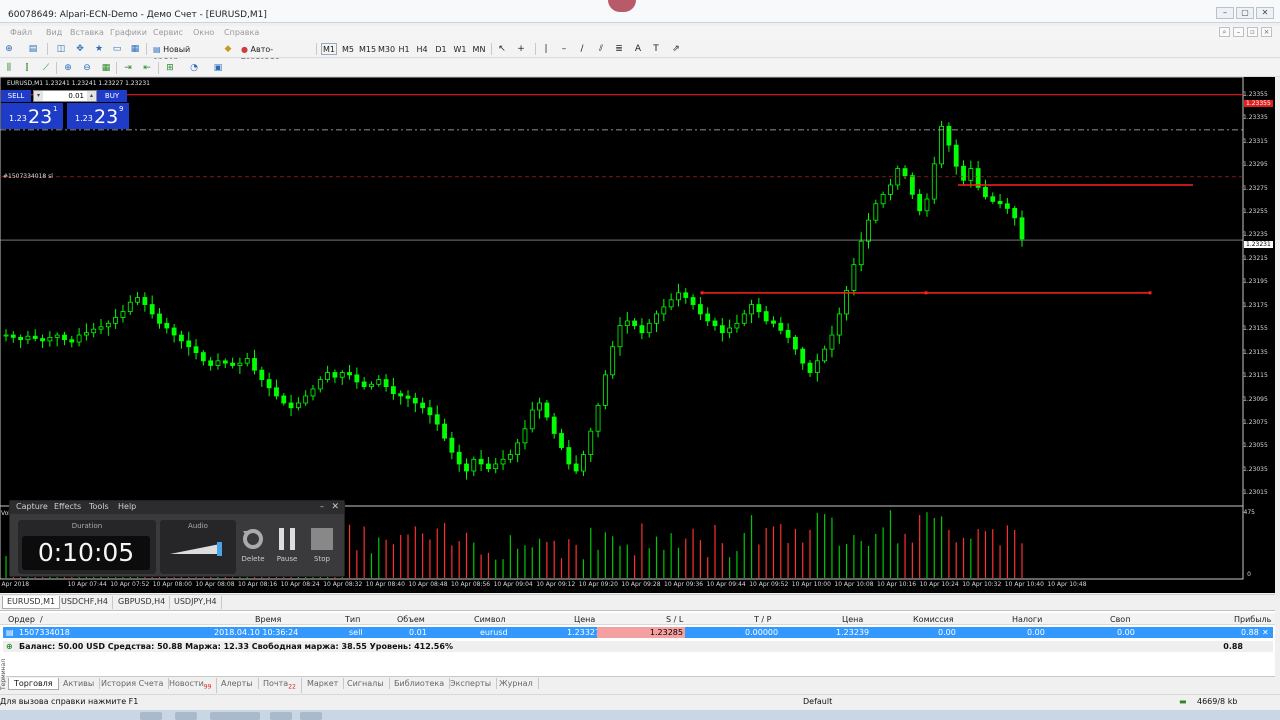  Describe the element at coordinates (197, 549) in the screenshot. I see `audio-level-meter` at that location.